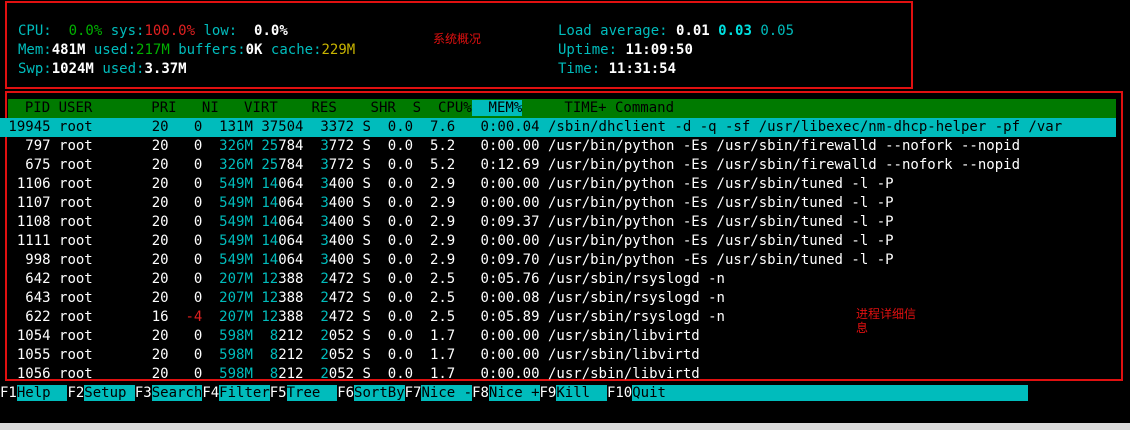 The height and width of the screenshot is (430, 1130). What do you see at coordinates (341, 317) in the screenshot?
I see `shr-cell-low: 472` at bounding box center [341, 317].